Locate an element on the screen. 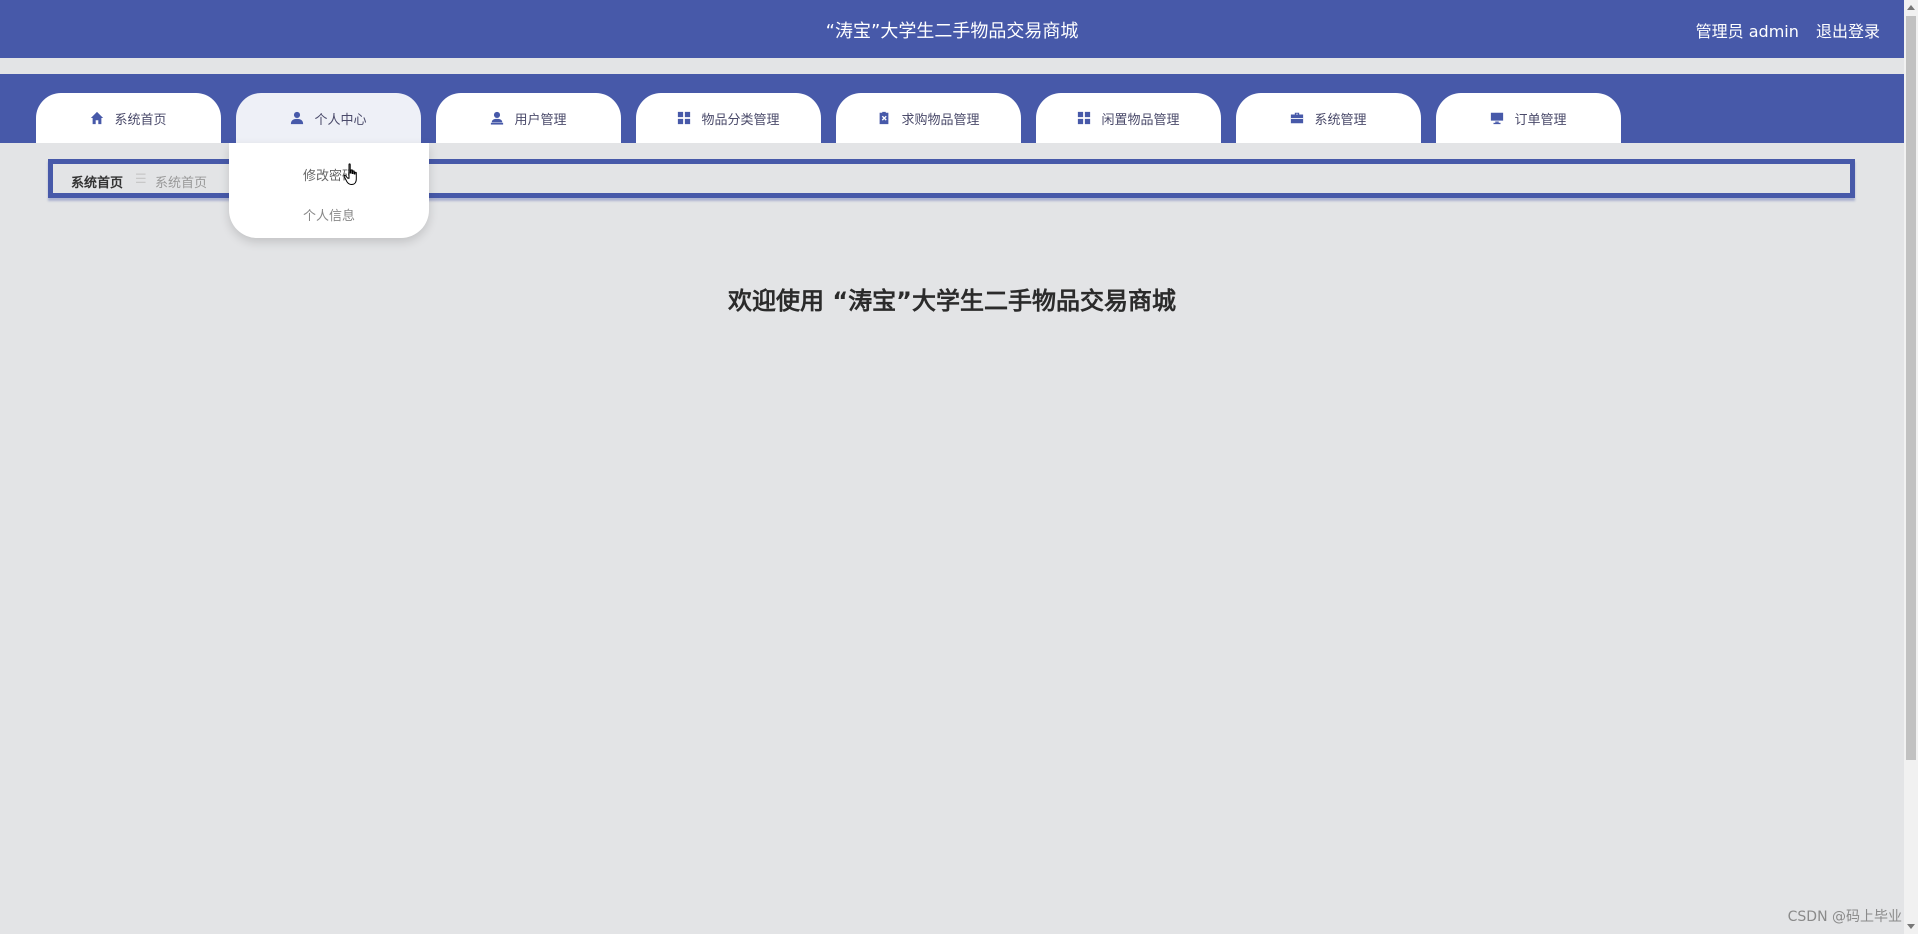 The width and height of the screenshot is (1918, 934). breadcrumb-current: 系统首页 is located at coordinates (181, 183).